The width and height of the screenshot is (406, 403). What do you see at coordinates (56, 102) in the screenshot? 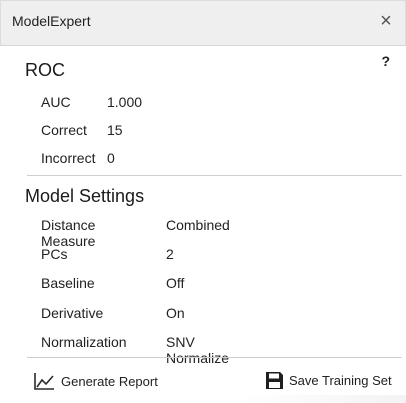
I see `auc-label: AUC` at bounding box center [56, 102].